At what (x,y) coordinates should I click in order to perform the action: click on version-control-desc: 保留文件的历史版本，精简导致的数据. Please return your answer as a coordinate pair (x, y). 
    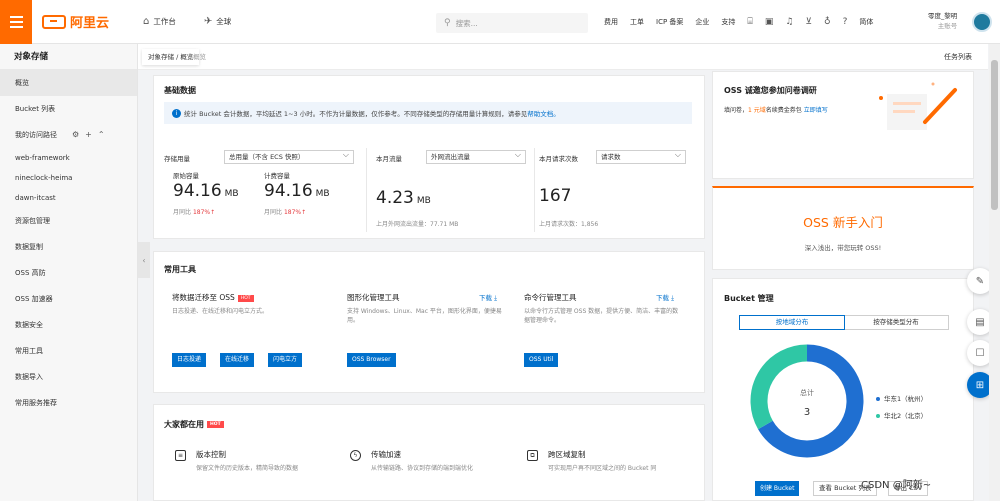
    Looking at the image, I should click on (247, 468).